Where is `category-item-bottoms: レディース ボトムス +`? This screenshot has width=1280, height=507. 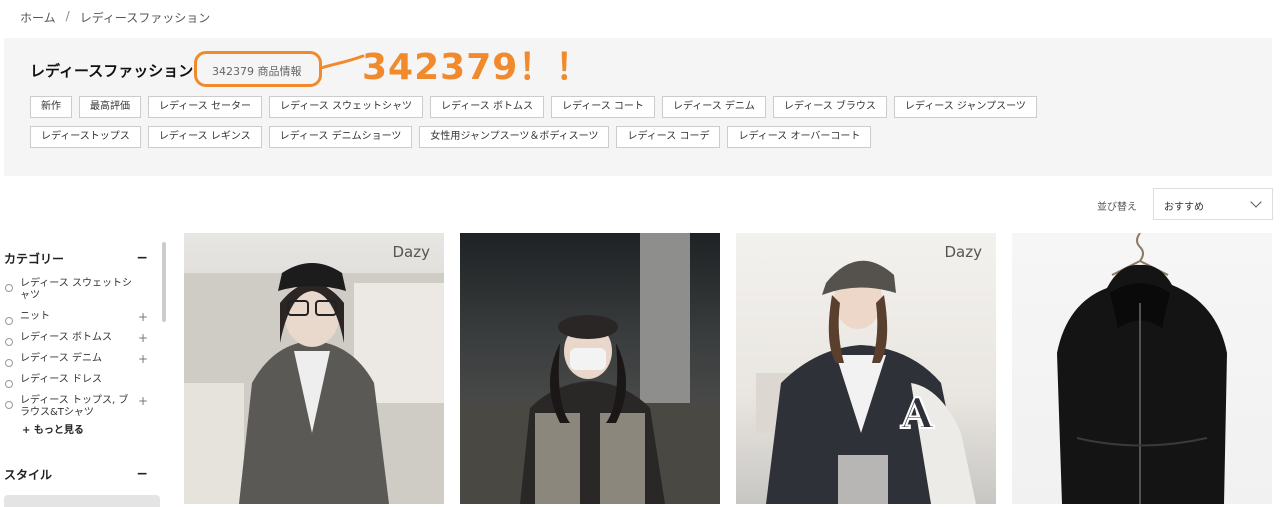
category-item-bottoms: レディース ボトムス + is located at coordinates (78, 339).